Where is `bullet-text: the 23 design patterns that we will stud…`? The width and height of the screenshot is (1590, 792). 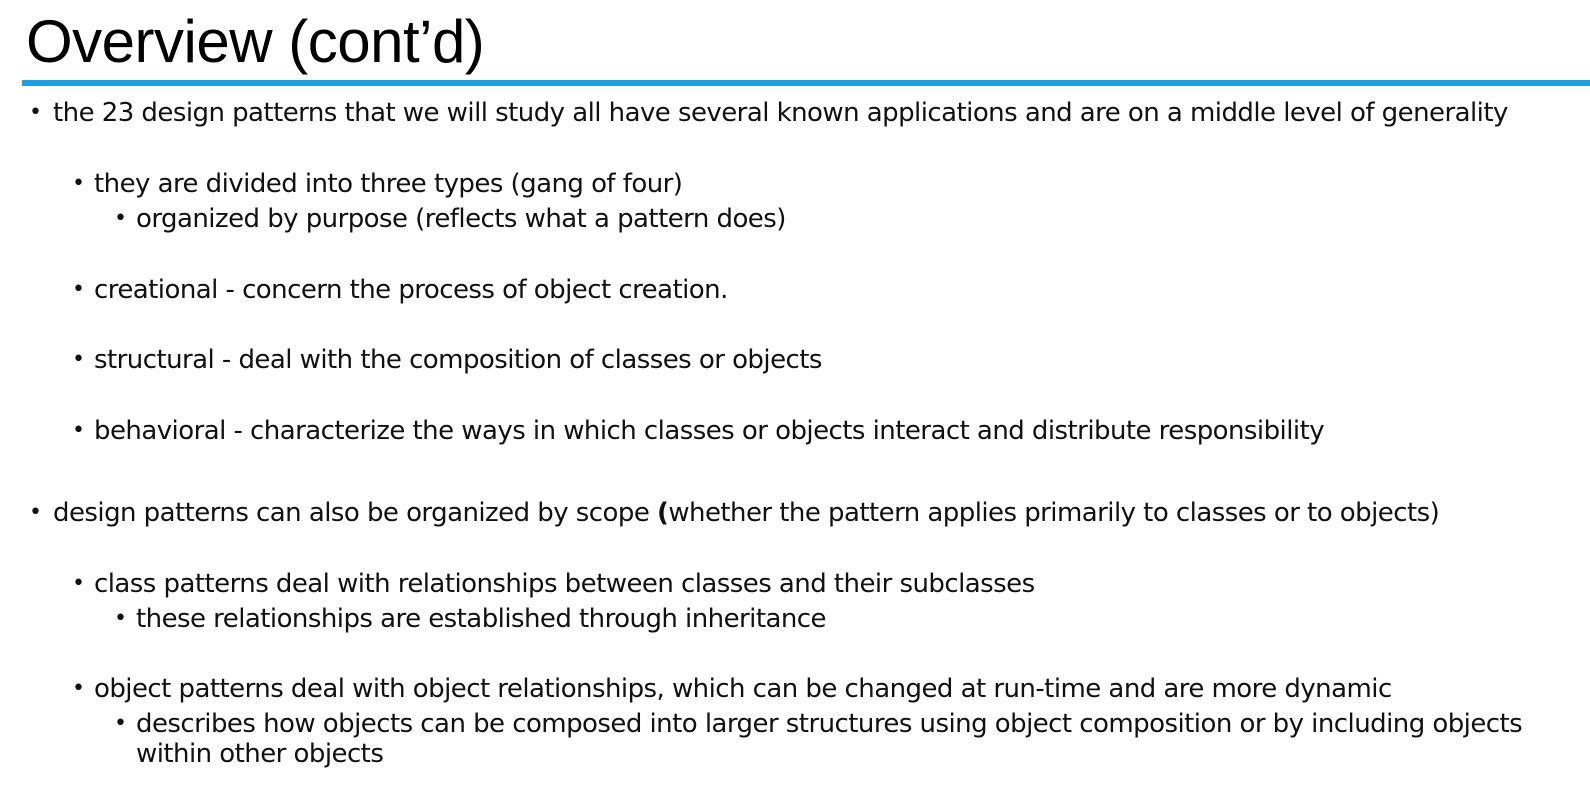 bullet-text: the 23 design patterns that we will stud… is located at coordinates (780, 113).